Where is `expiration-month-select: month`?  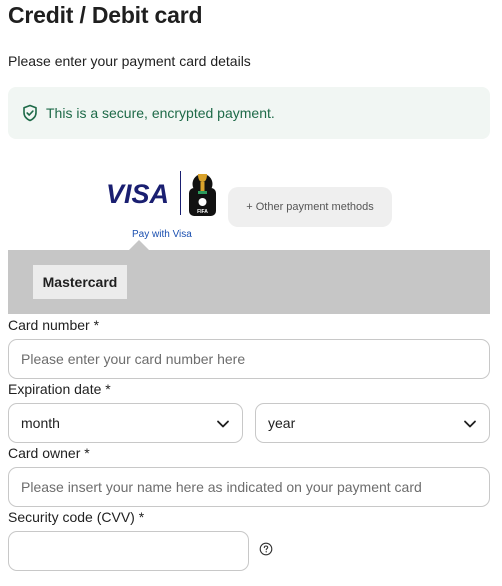
expiration-month-select: month is located at coordinates (125, 423).